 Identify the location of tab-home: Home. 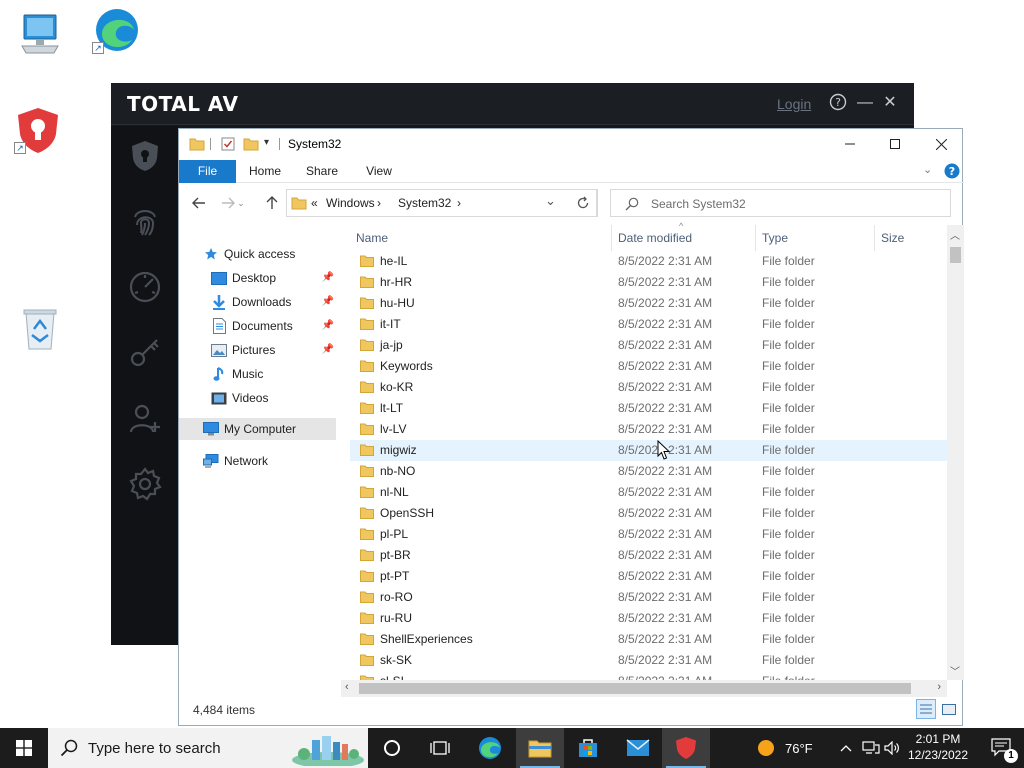
(265, 171).